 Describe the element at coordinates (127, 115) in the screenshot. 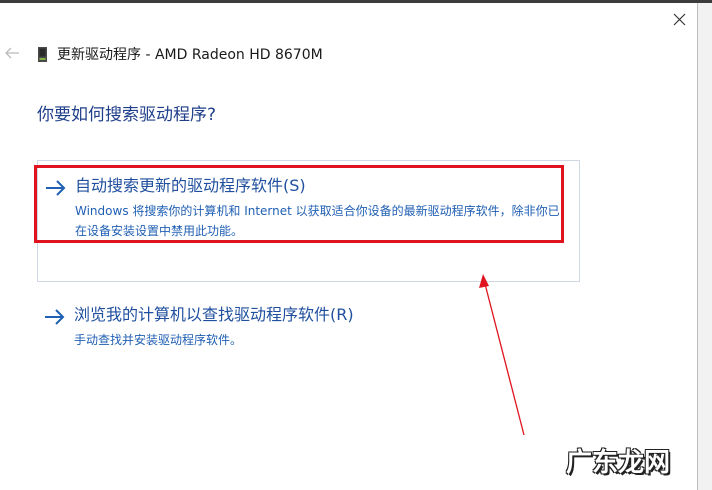

I see `page-question: 你要如何搜索驱动程序?` at that location.